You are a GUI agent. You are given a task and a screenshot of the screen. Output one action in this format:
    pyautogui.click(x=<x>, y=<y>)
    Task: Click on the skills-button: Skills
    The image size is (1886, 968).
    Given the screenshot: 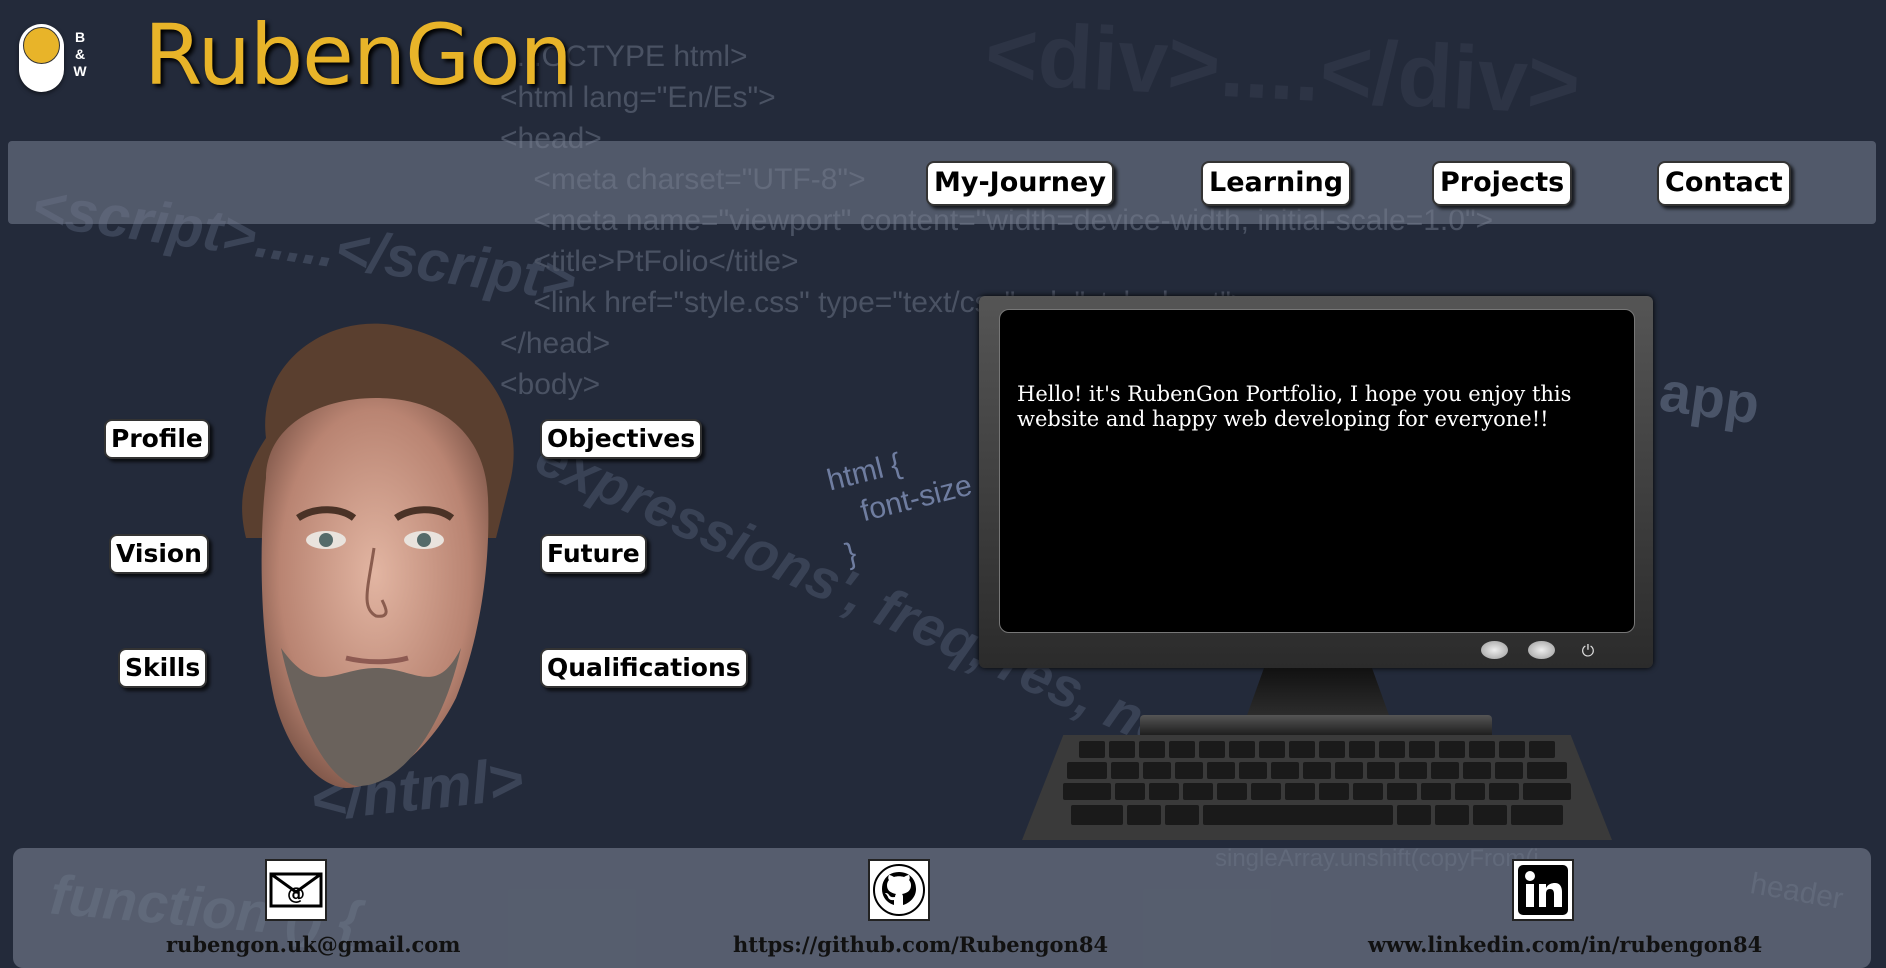 What is the action you would take?
    pyautogui.click(x=163, y=668)
    